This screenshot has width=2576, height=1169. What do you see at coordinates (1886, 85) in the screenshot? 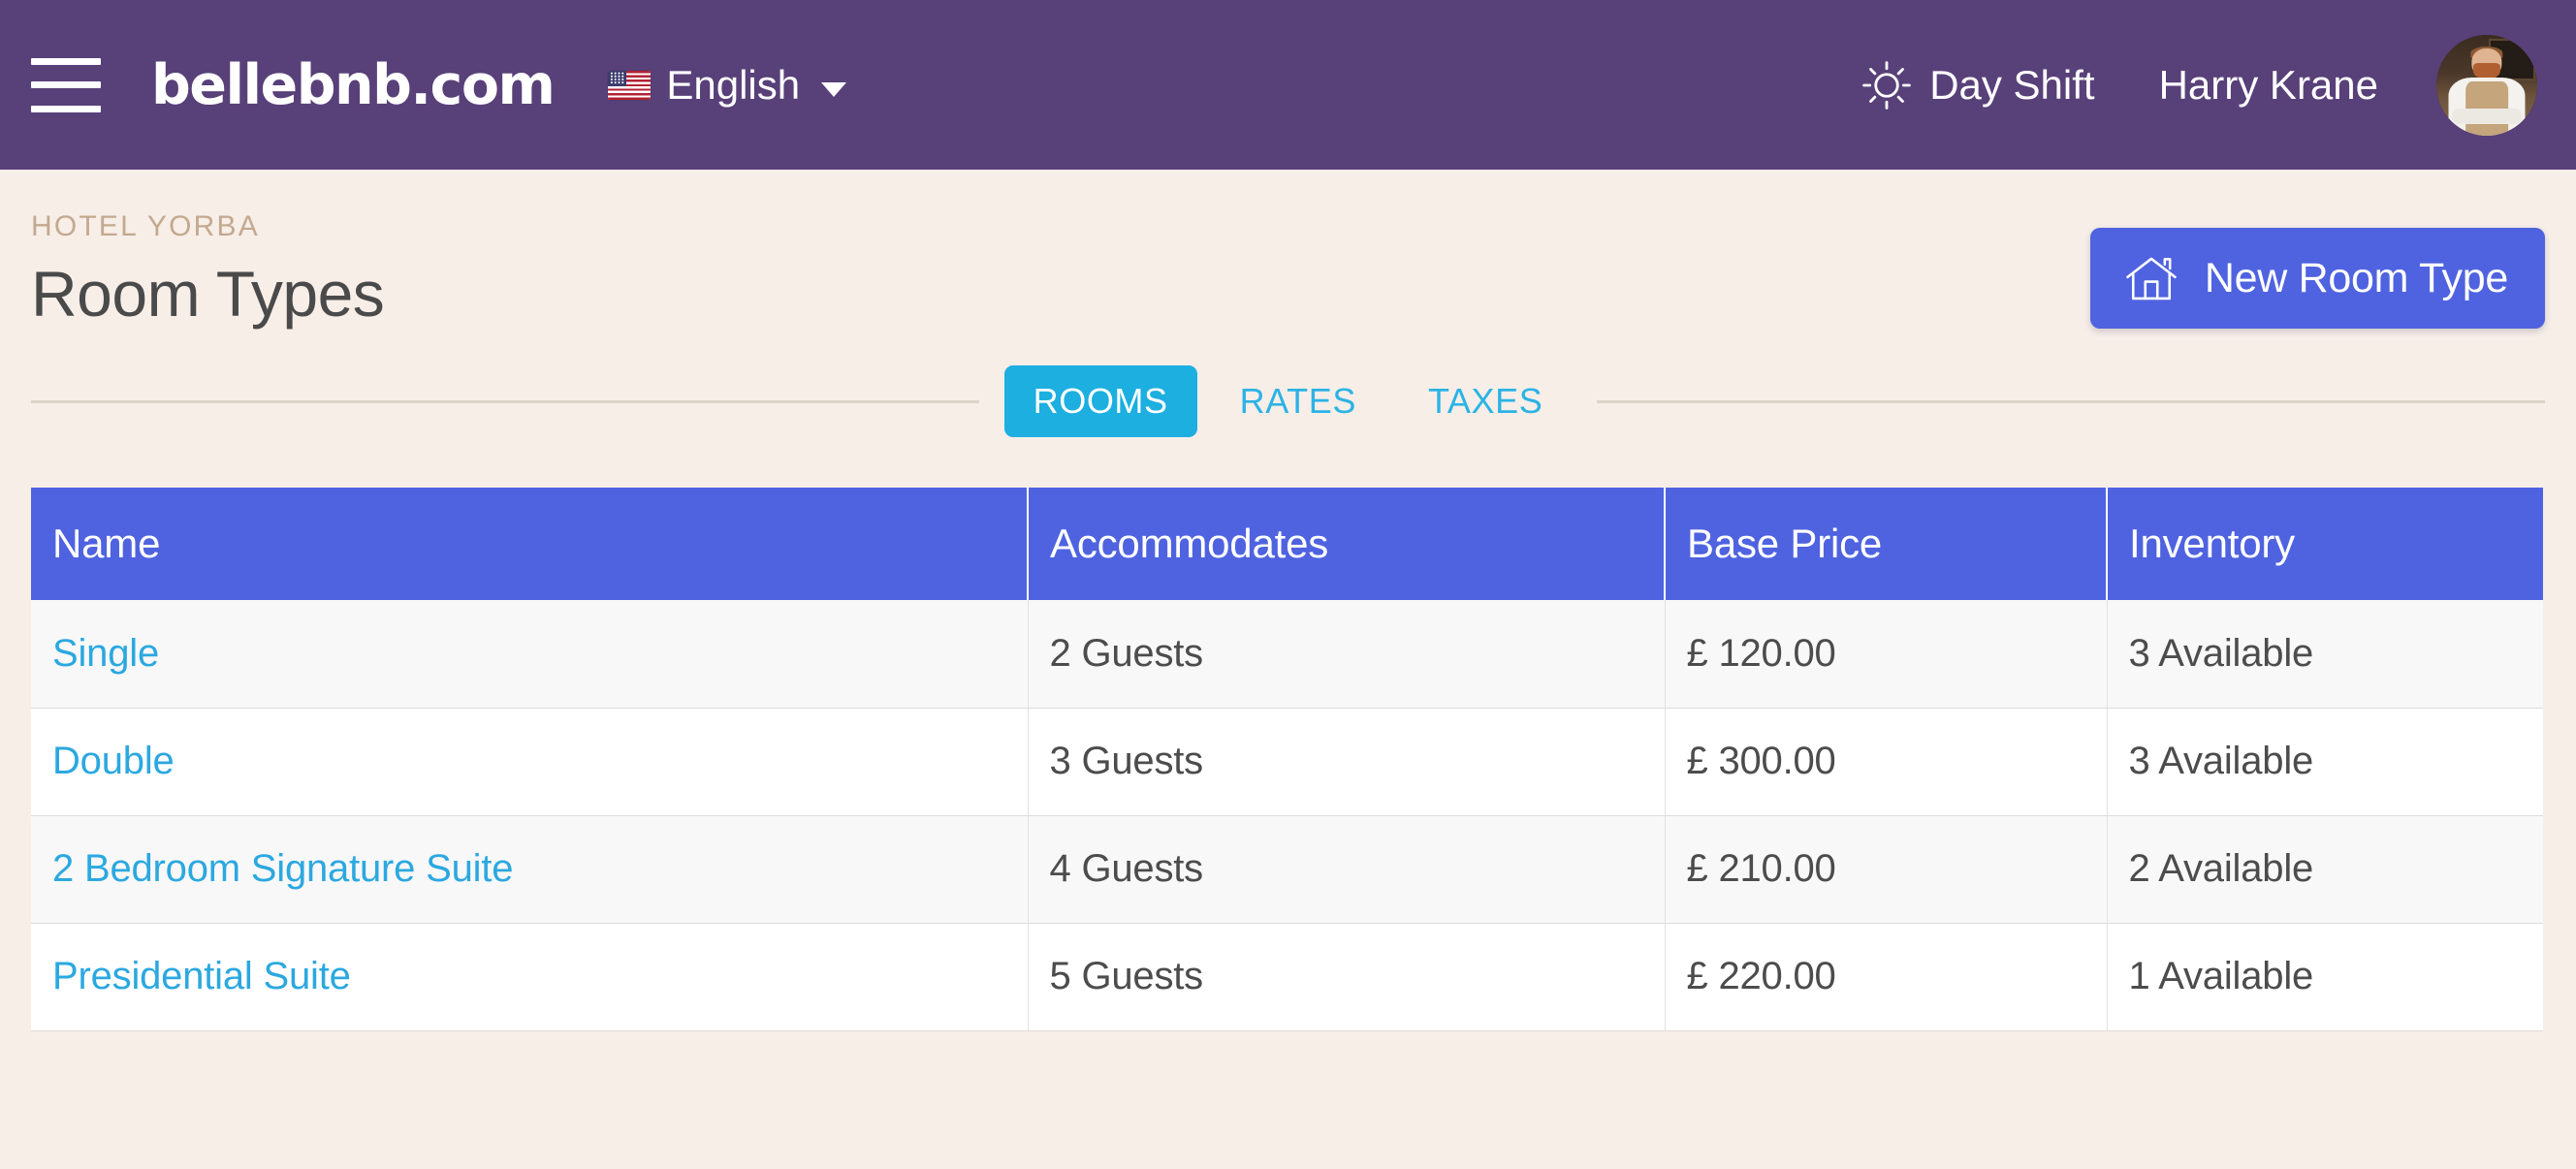
I see `sun-icon` at bounding box center [1886, 85].